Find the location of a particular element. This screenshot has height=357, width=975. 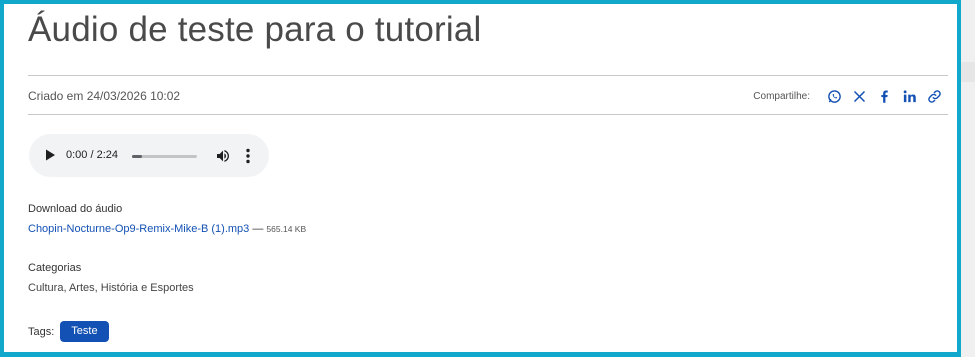

facebook-icon is located at coordinates (884, 96).